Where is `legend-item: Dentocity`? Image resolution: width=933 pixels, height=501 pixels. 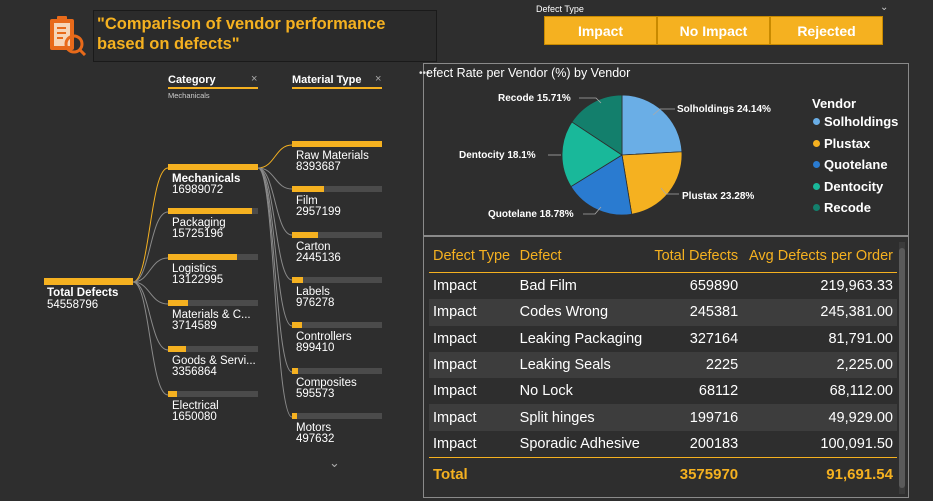
legend-item: Dentocity is located at coordinates (848, 186).